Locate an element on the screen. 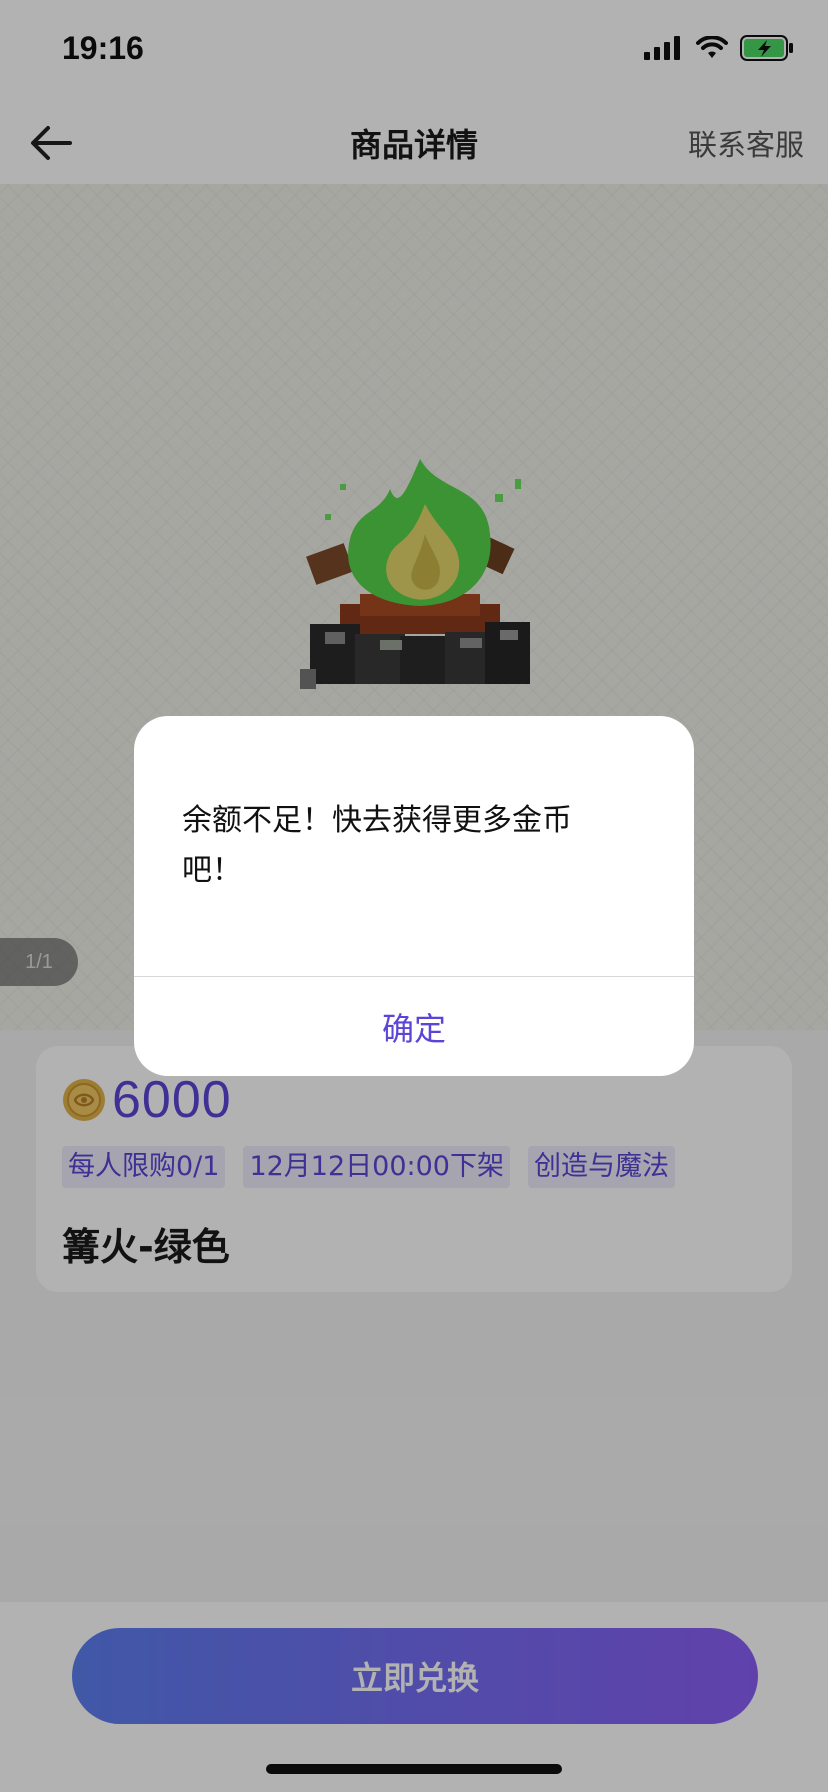 This screenshot has height=1792, width=828. alert-dialog: 余额不足！快去获得更多金币吧！ 确定 is located at coordinates (414, 896).